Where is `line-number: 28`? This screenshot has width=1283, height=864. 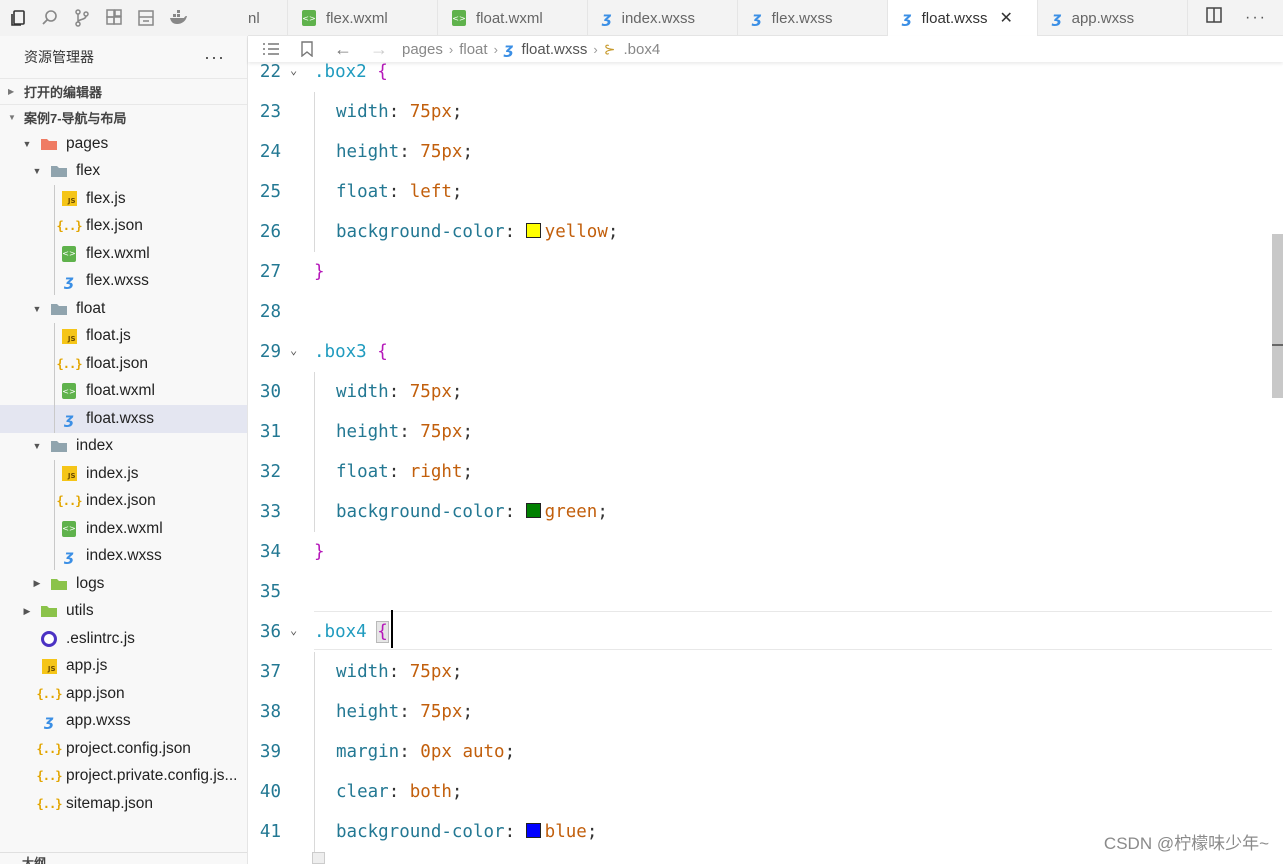
line-number: 28 is located at coordinates (270, 312).